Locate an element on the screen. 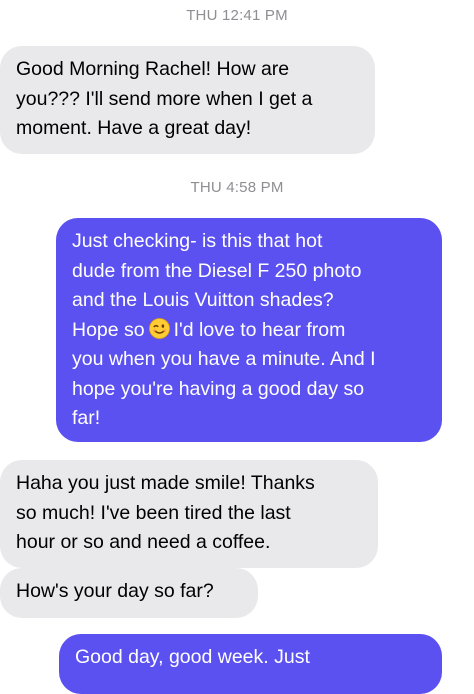 The image size is (474, 694). timestamp: THU 4:58 PM is located at coordinates (237, 187).